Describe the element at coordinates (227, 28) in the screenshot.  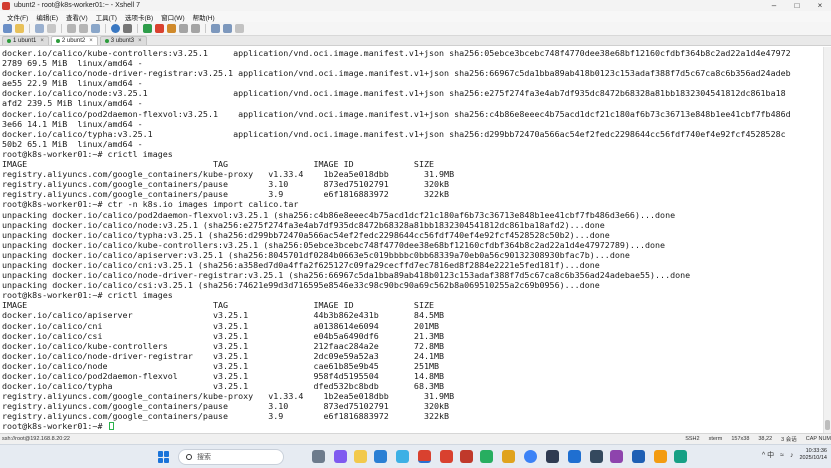
I see `fullscreen-icon` at that location.